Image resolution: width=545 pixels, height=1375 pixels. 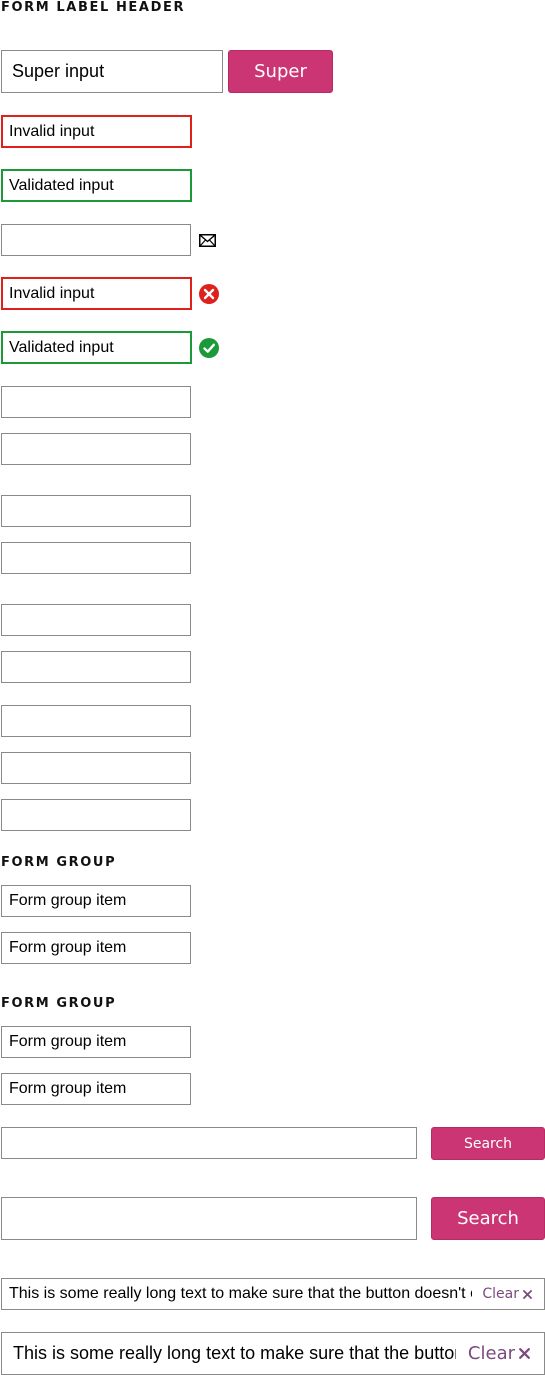 I want to click on email-input, so click(x=96, y=240).